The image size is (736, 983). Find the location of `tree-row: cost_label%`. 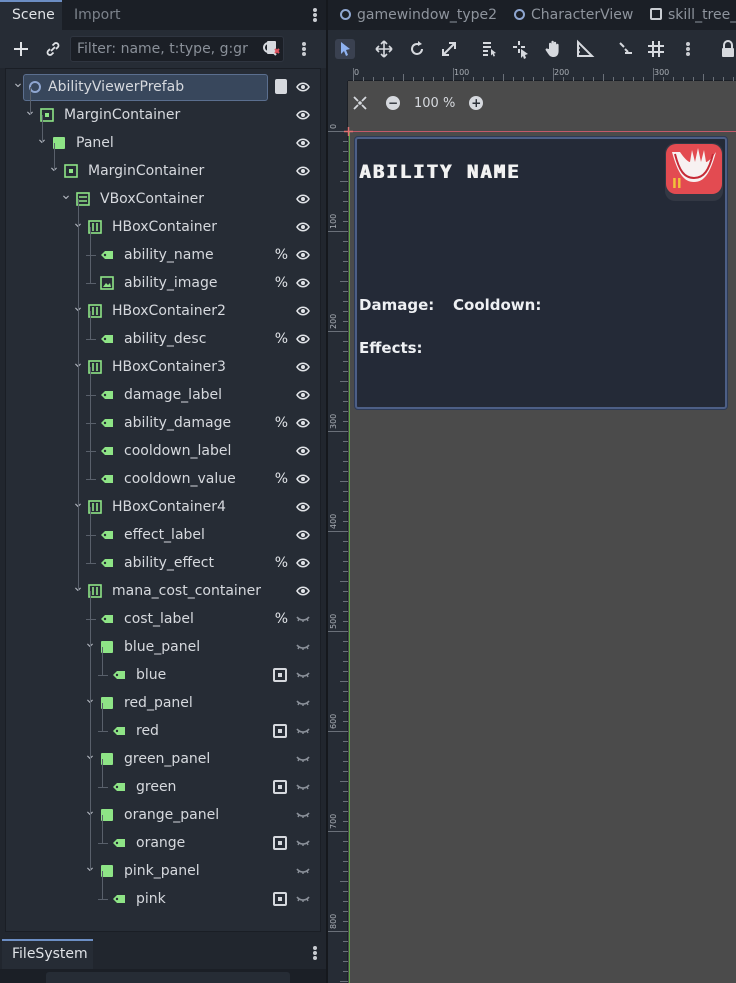

tree-row: cost_label% is located at coordinates (163, 619).